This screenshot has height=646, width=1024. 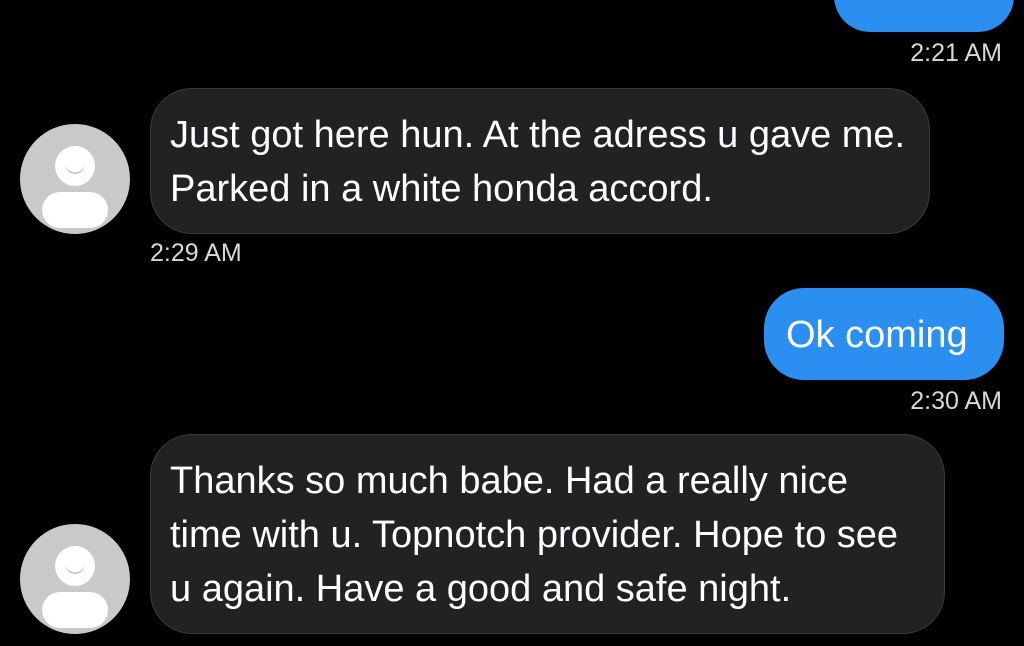 What do you see at coordinates (924, 16) in the screenshot?
I see `sent-message-bubble` at bounding box center [924, 16].